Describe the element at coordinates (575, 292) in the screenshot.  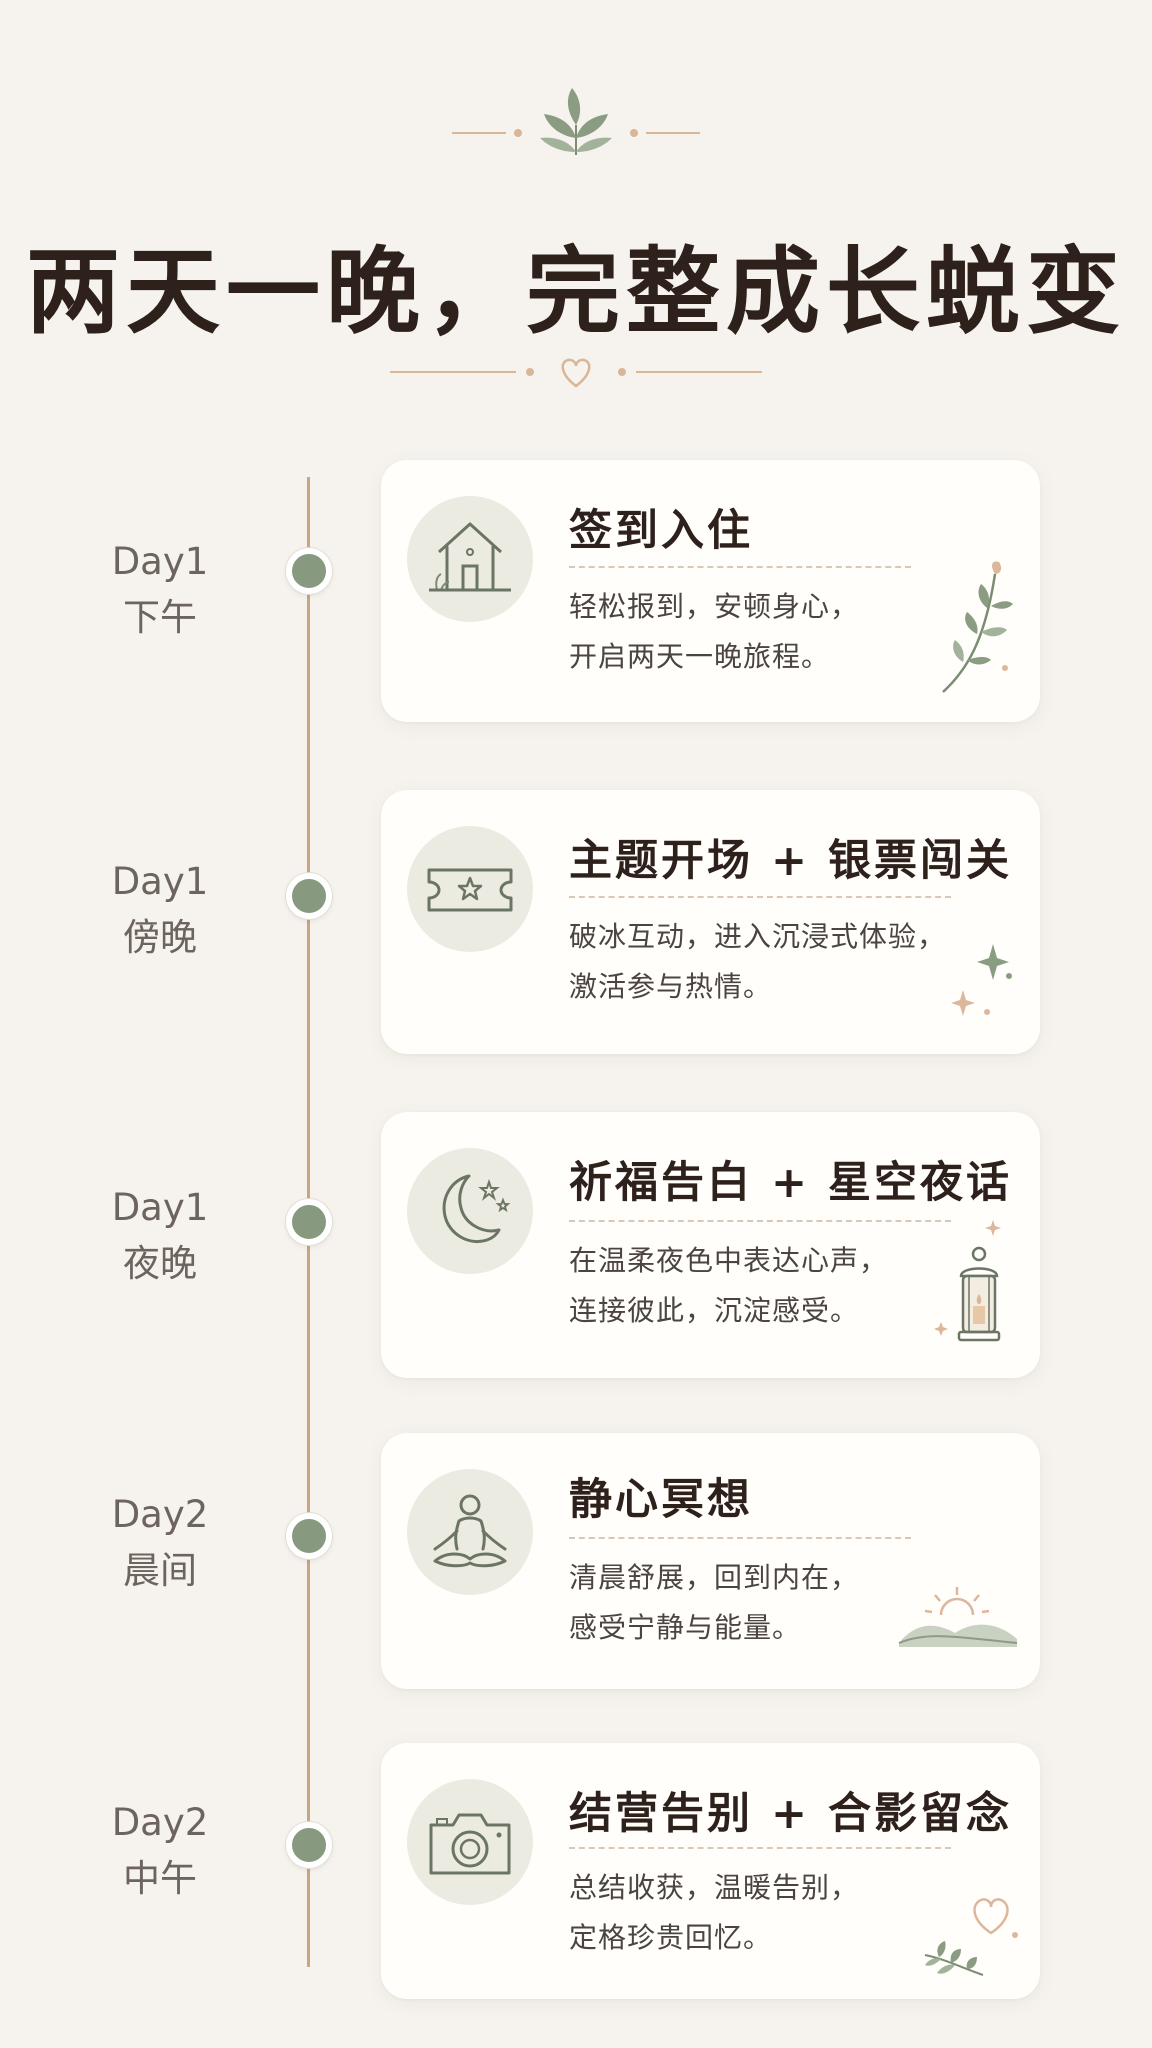
I see `page-title: 两天一晚，完整成长蜕变` at that location.